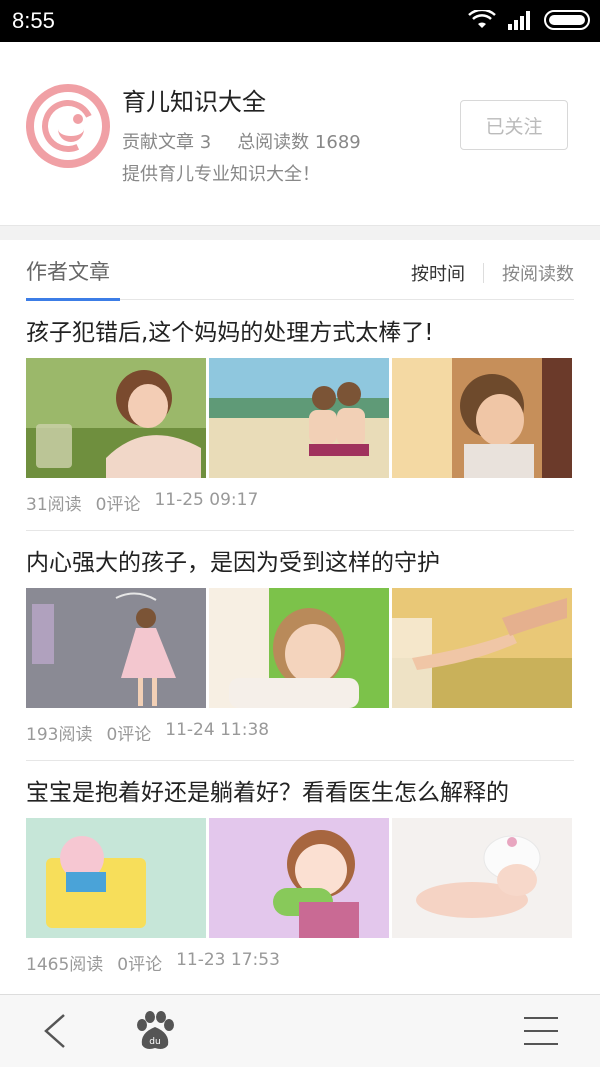 The image size is (600, 1067). I want to click on status-time: 8:55, so click(33, 20).